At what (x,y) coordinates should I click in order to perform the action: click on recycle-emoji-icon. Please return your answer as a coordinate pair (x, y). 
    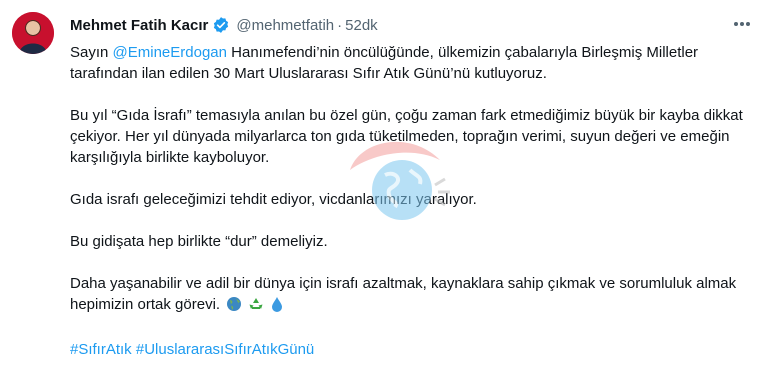
    Looking at the image, I should click on (256, 307).